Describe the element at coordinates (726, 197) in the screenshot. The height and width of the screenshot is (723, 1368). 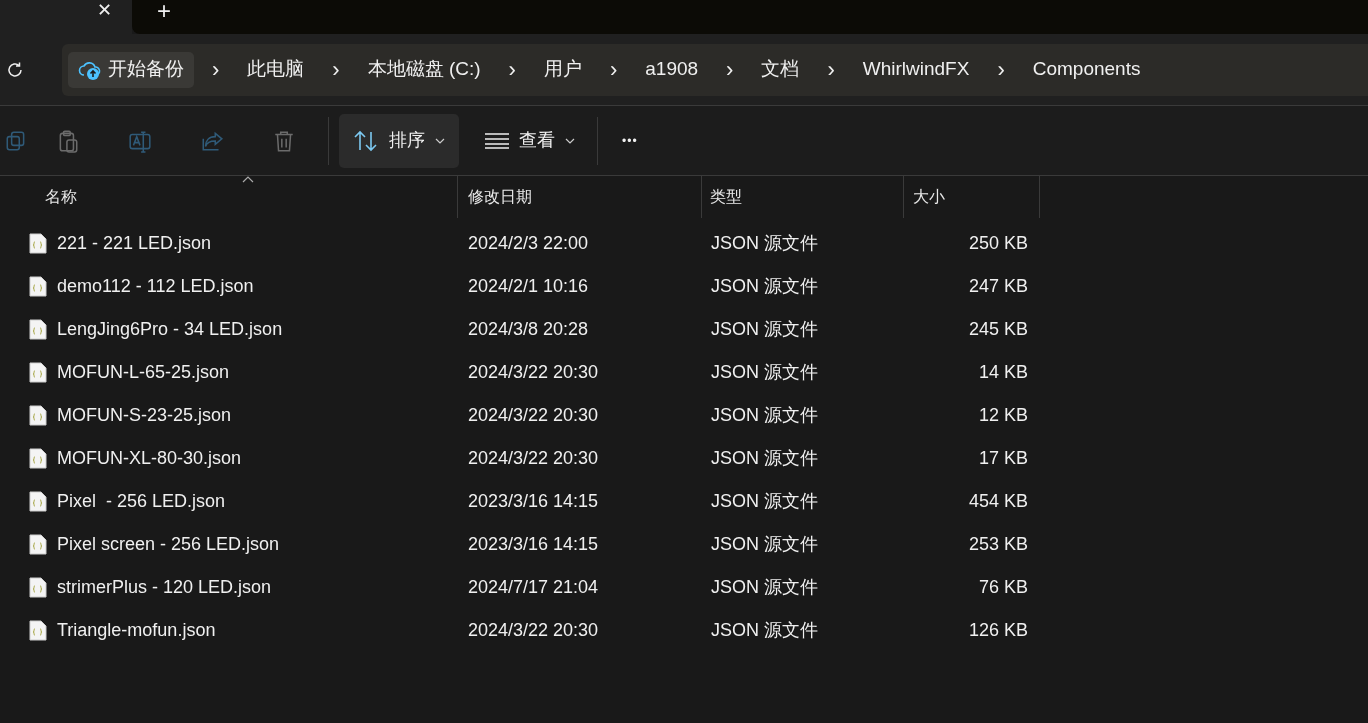
I see `column-header: 类型` at that location.